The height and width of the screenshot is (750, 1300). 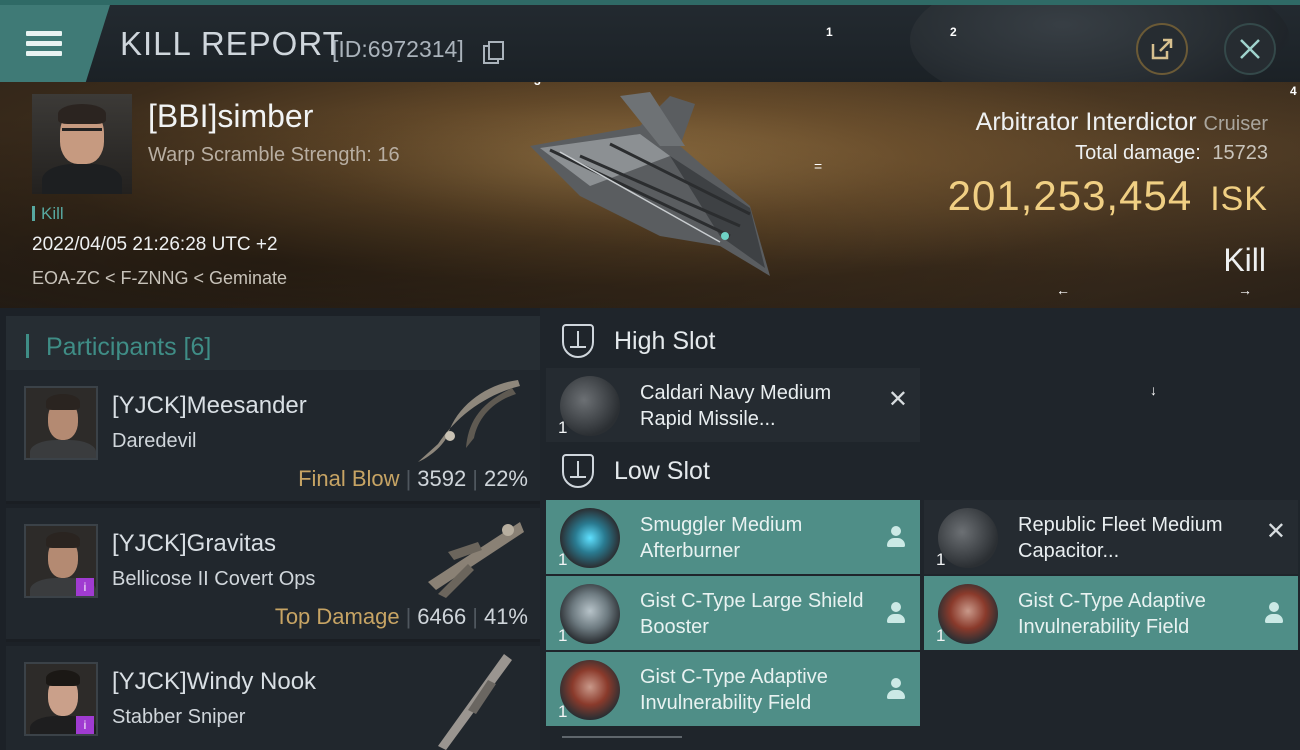 I want to click on participant-ship: Daredevil, so click(x=154, y=441).